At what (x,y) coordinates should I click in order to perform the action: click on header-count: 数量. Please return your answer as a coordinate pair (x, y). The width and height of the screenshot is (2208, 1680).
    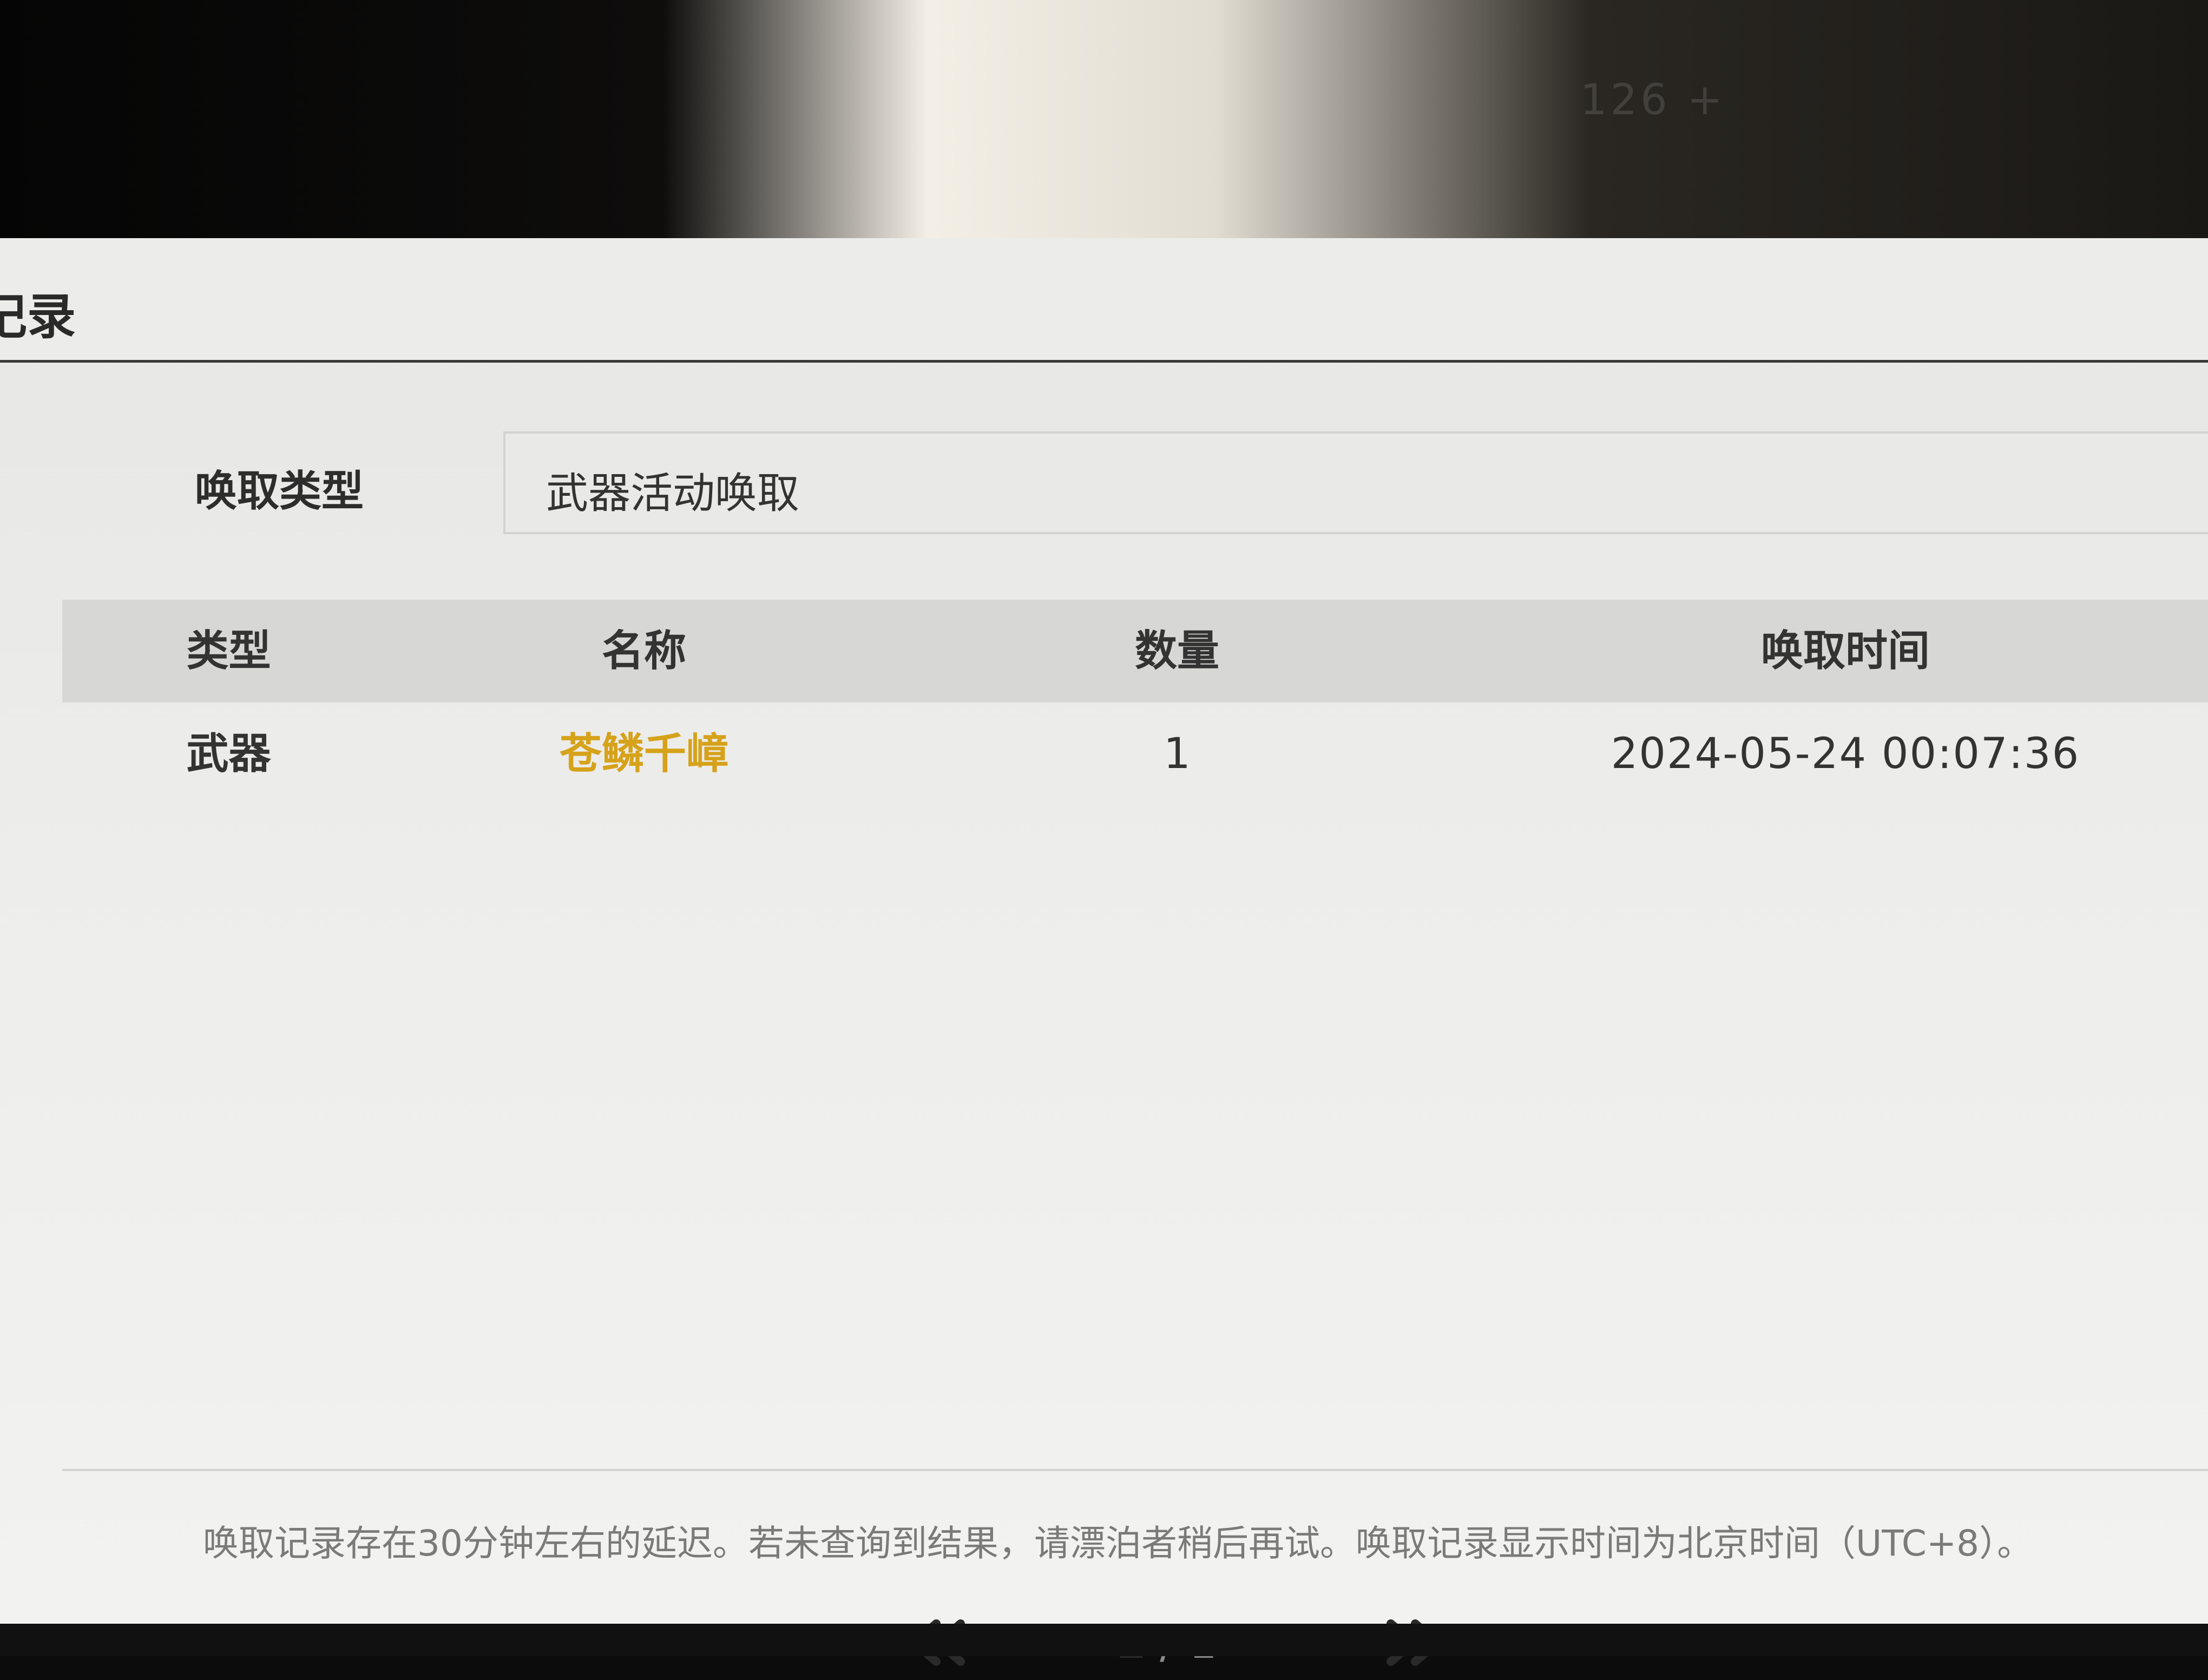
    Looking at the image, I should click on (1176, 651).